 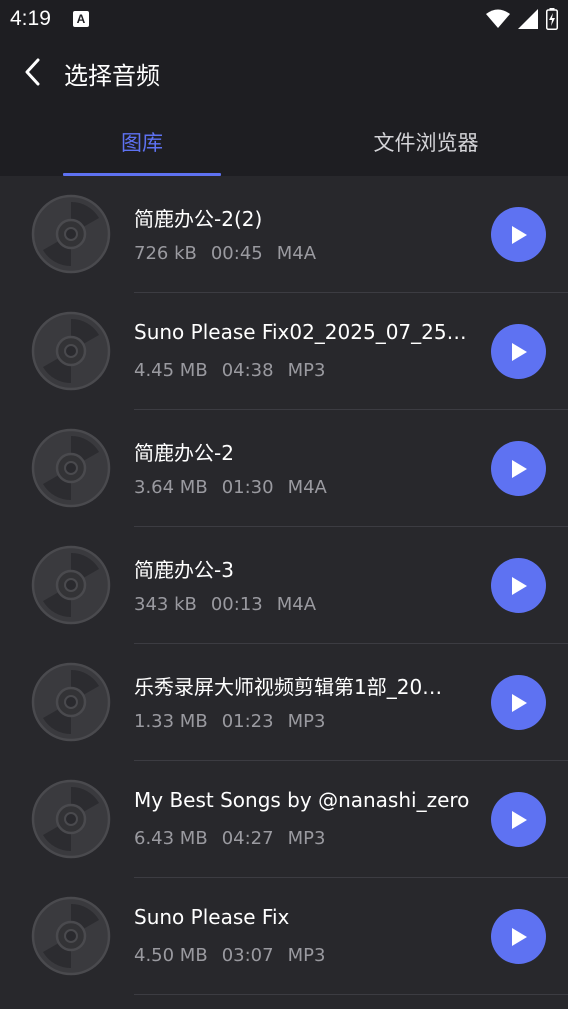 What do you see at coordinates (112, 76) in the screenshot?
I see `page-title: 选择音频` at bounding box center [112, 76].